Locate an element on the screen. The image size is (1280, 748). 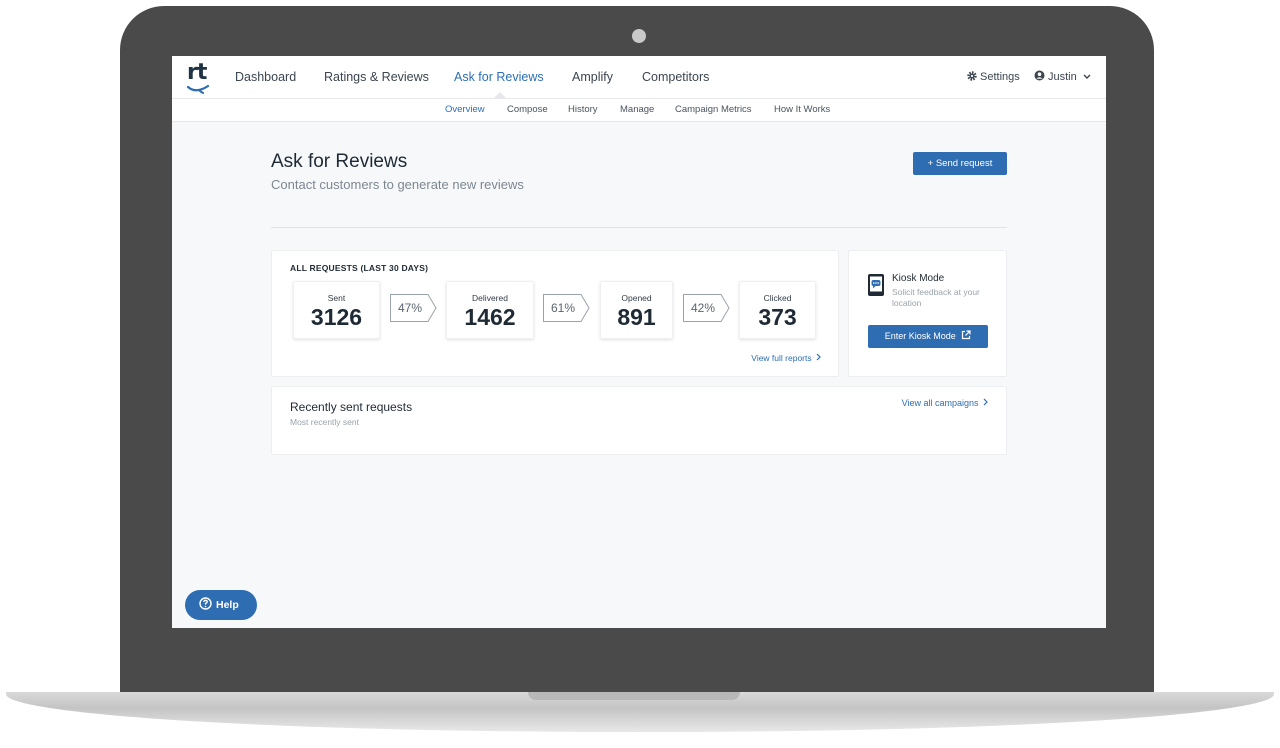
user-menu: Justin is located at coordinates (1062, 76).